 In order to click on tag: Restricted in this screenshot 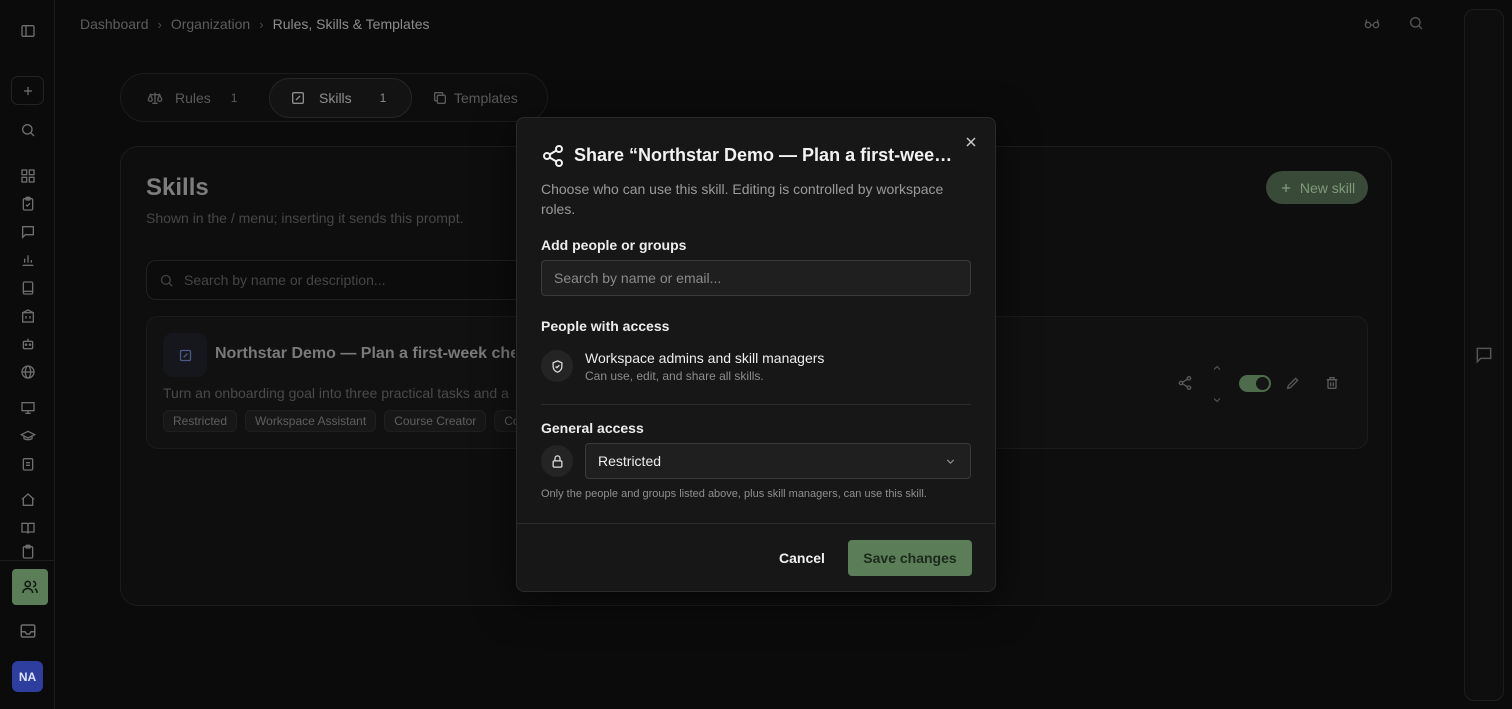, I will do `click(200, 421)`.